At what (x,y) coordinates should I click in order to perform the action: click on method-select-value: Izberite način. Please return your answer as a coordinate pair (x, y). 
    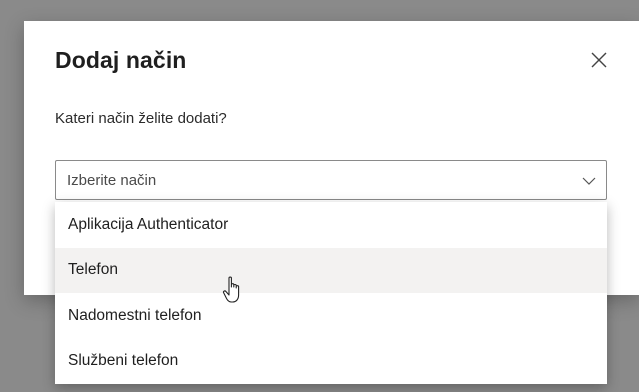
    Looking at the image, I should click on (112, 180).